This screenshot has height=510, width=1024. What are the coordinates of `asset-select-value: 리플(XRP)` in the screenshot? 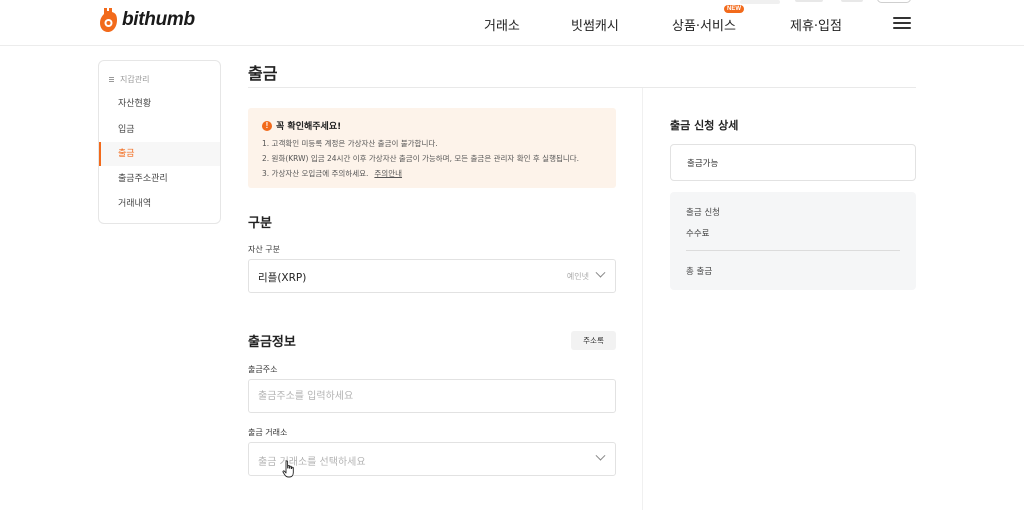 It's located at (282, 278).